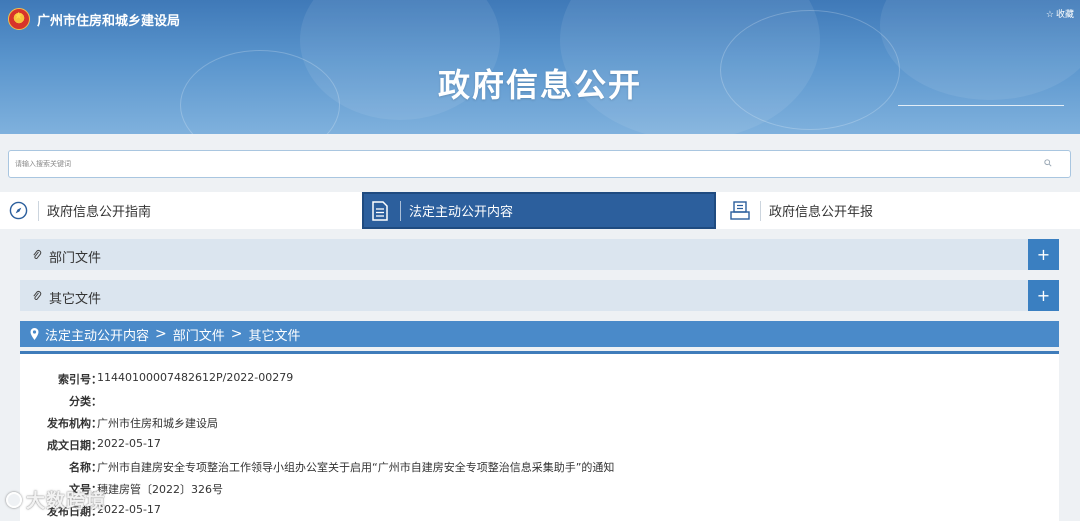 This screenshot has width=1080, height=521. I want to click on tab-label: 法定主动公开内容, so click(461, 212).